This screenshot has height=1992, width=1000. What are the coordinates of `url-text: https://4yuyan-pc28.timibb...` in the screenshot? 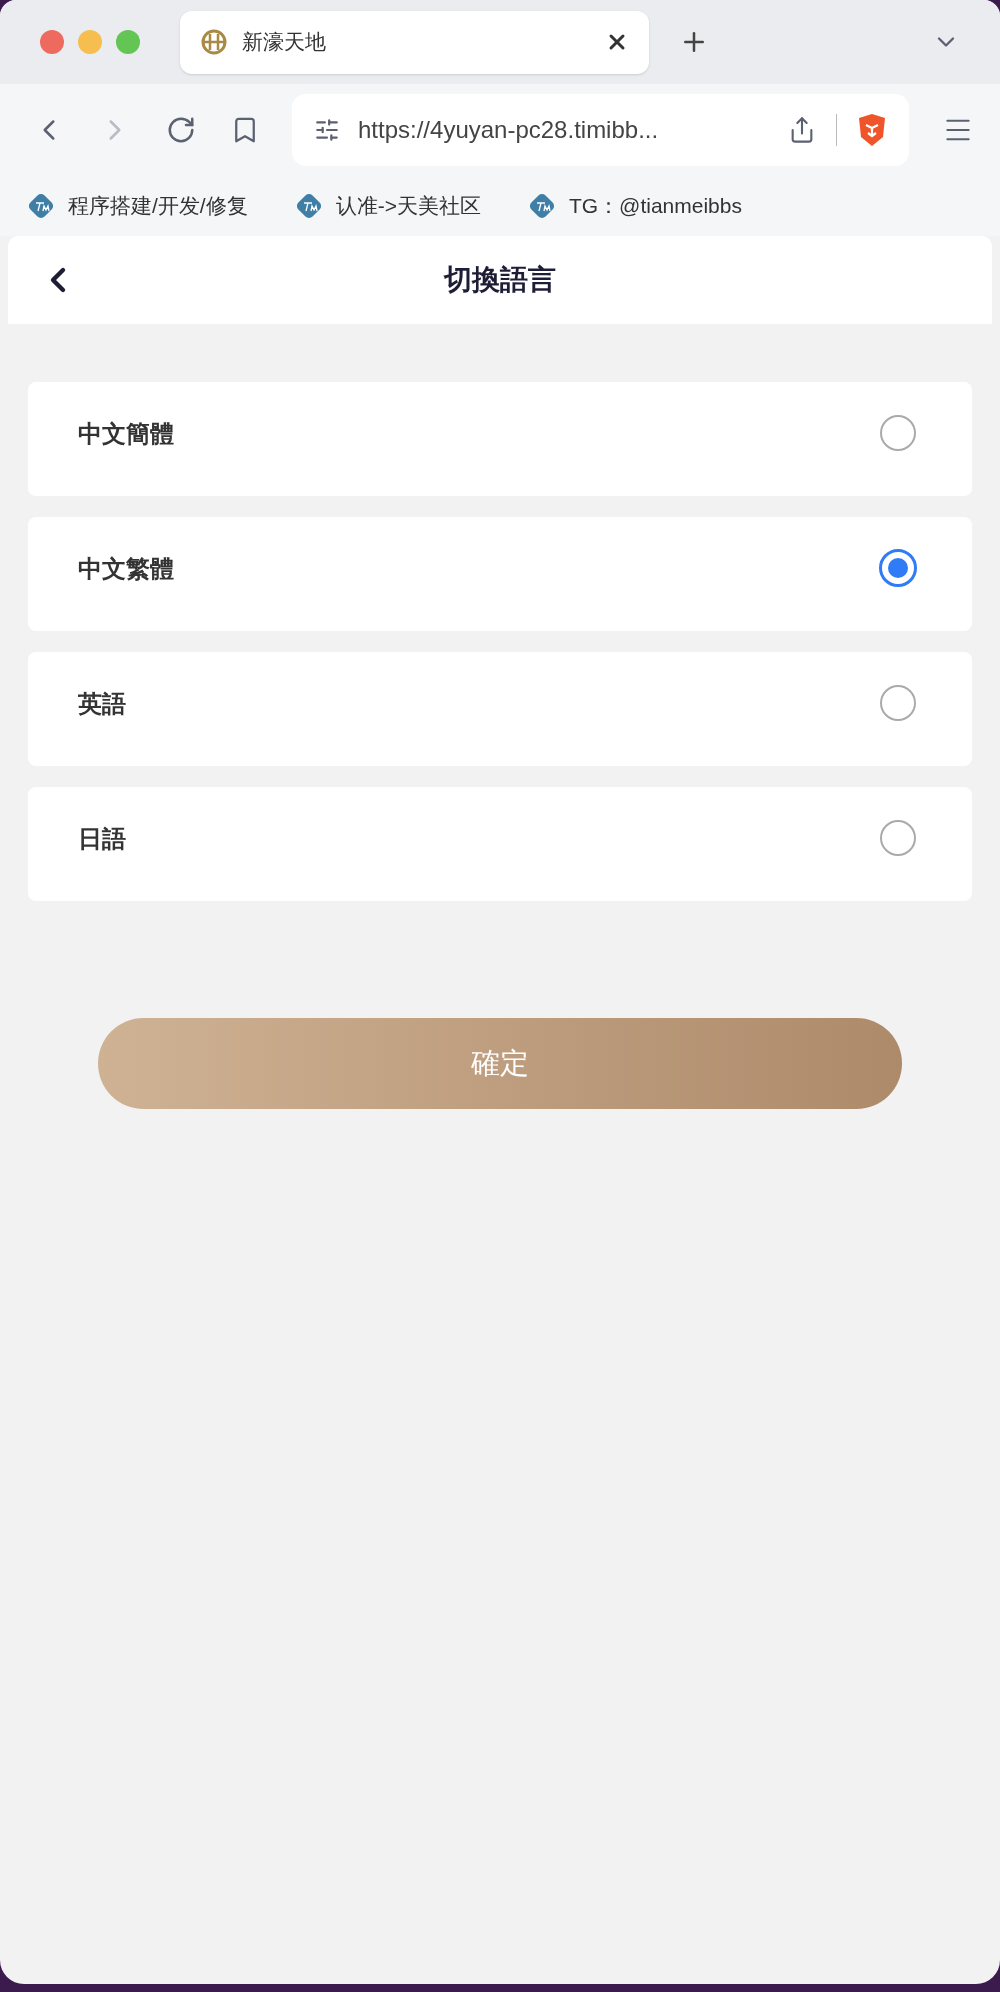 It's located at (509, 129).